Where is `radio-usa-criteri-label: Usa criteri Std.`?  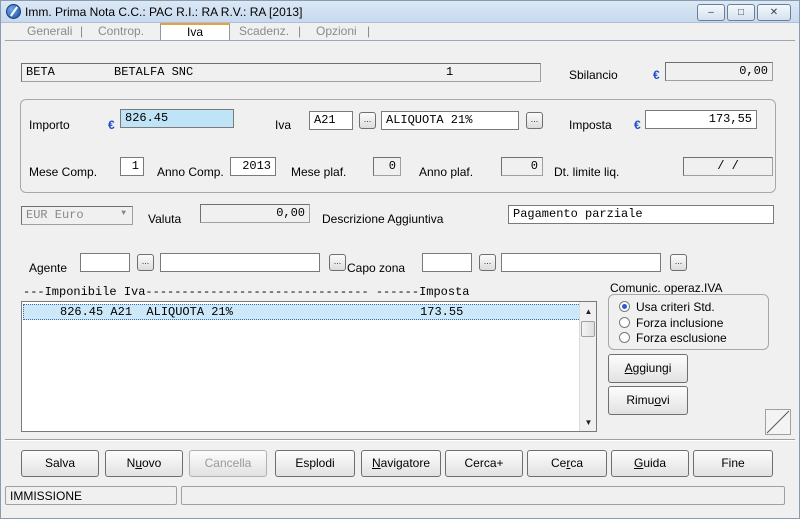
radio-usa-criteri-label: Usa criteri Std. is located at coordinates (675, 307).